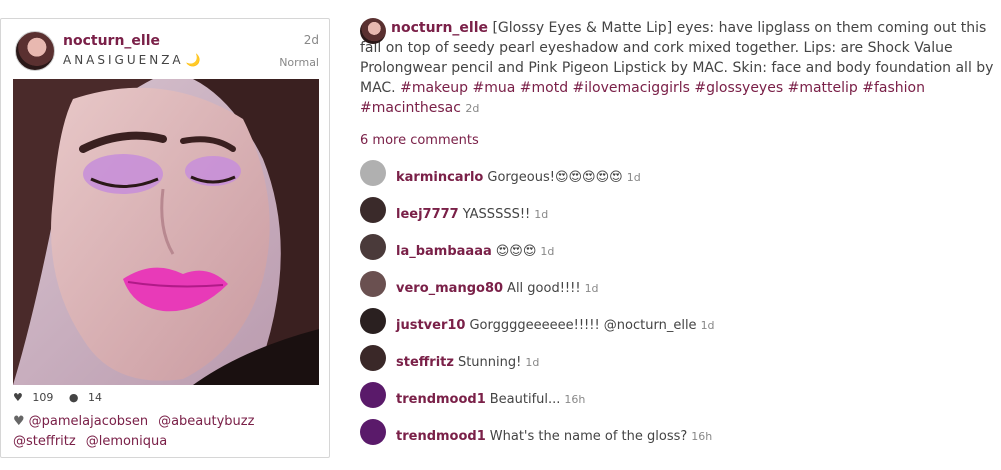 This screenshot has height=470, width=1001. I want to click on caption-username: nocturn_elle, so click(439, 28).